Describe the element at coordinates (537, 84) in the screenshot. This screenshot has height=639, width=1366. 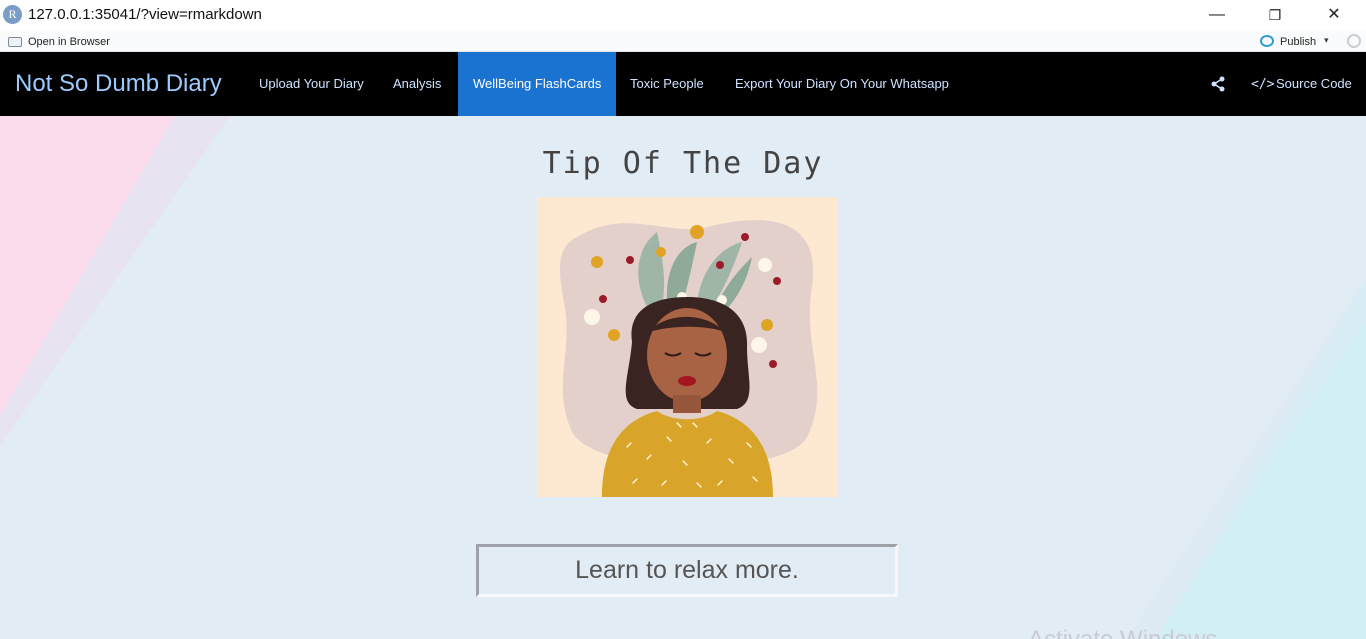
I see `nav-wellbeing-flashcards: WellBeing FlashCards` at that location.